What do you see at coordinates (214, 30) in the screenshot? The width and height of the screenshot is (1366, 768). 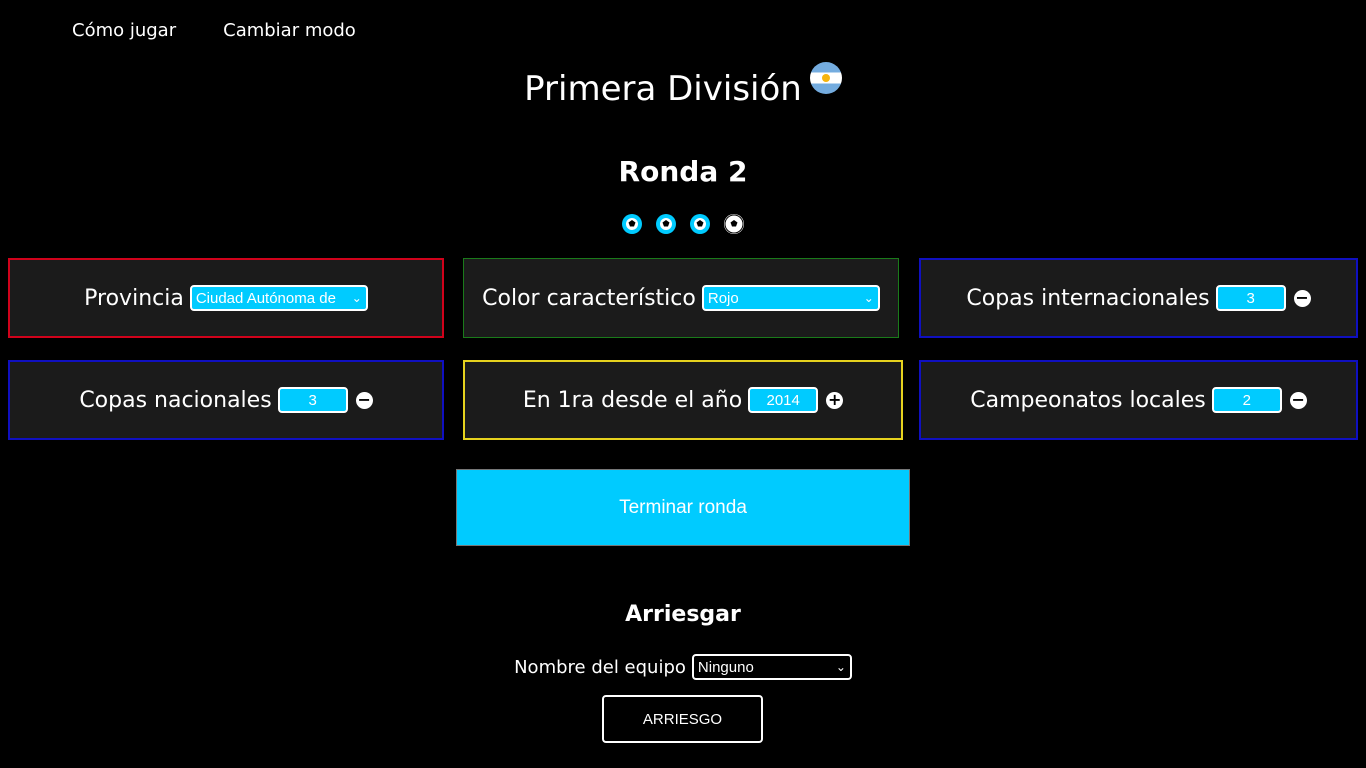 I see `top-nav: Cómo jugar Cambiar modo` at bounding box center [214, 30].